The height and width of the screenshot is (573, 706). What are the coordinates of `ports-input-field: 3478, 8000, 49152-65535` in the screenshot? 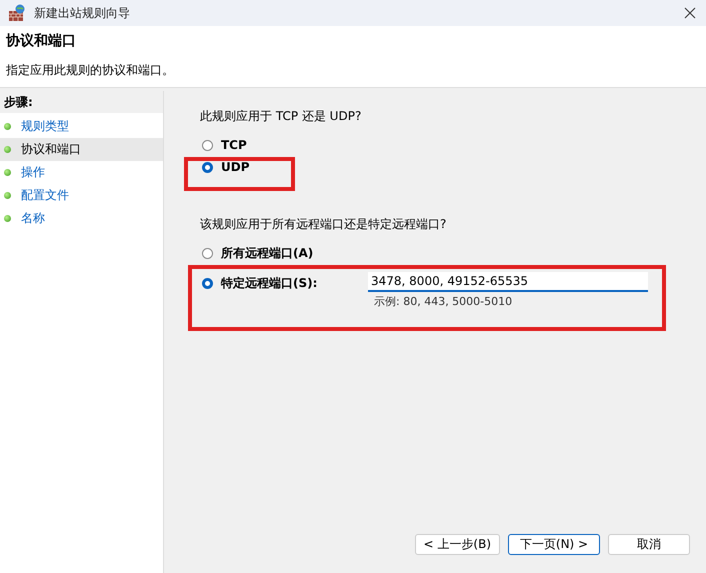 It's located at (508, 282).